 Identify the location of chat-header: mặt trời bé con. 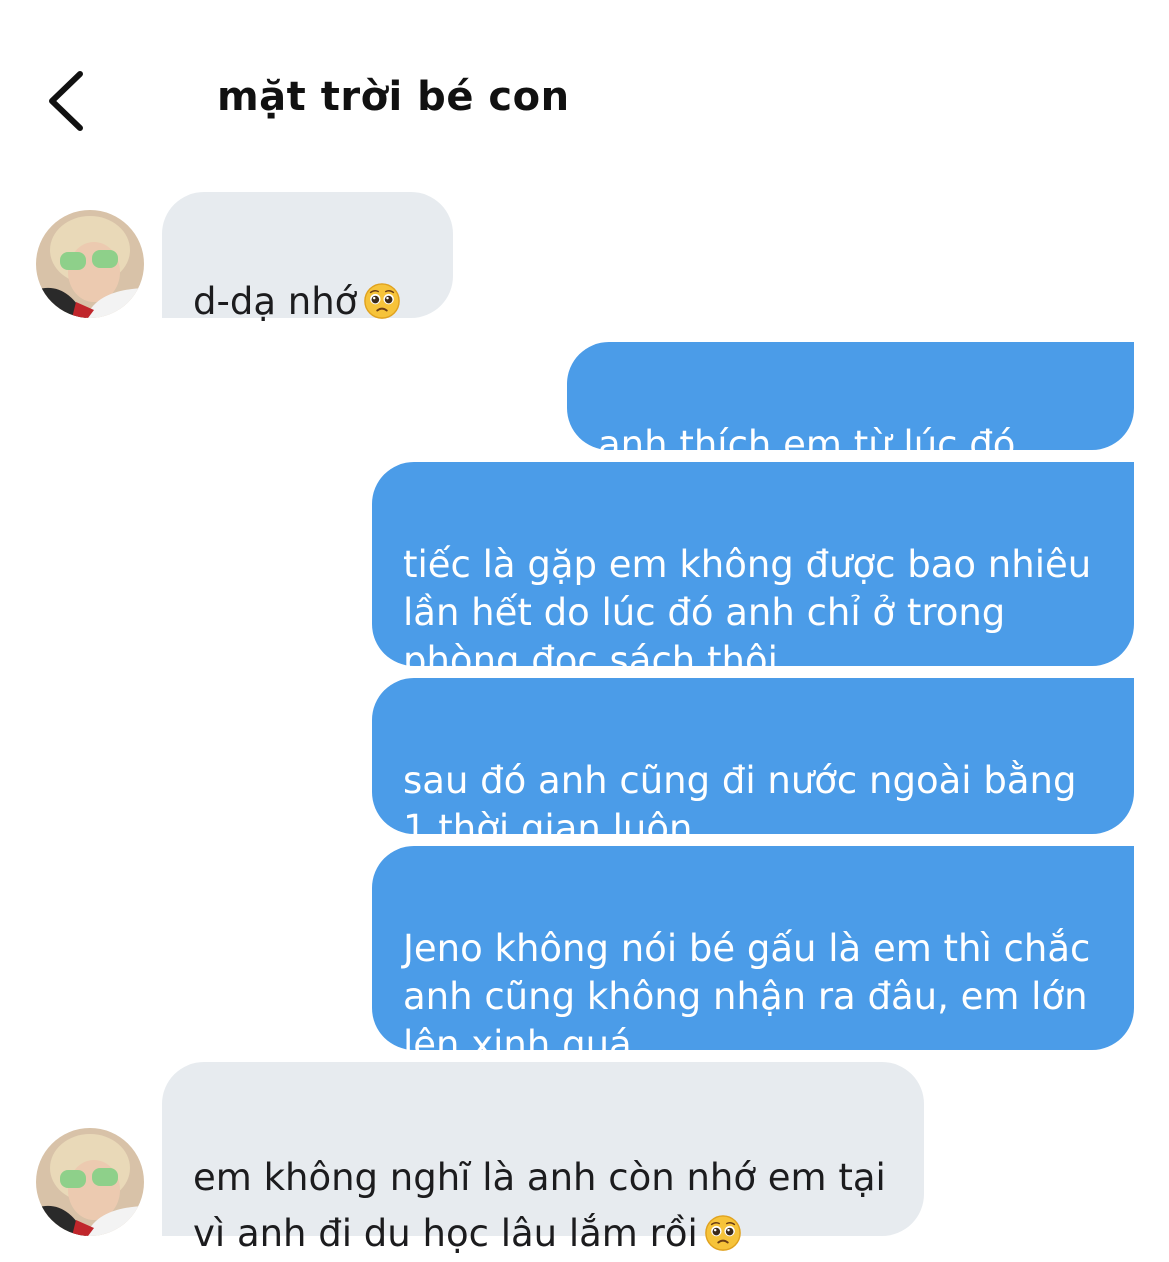
(584, 85).